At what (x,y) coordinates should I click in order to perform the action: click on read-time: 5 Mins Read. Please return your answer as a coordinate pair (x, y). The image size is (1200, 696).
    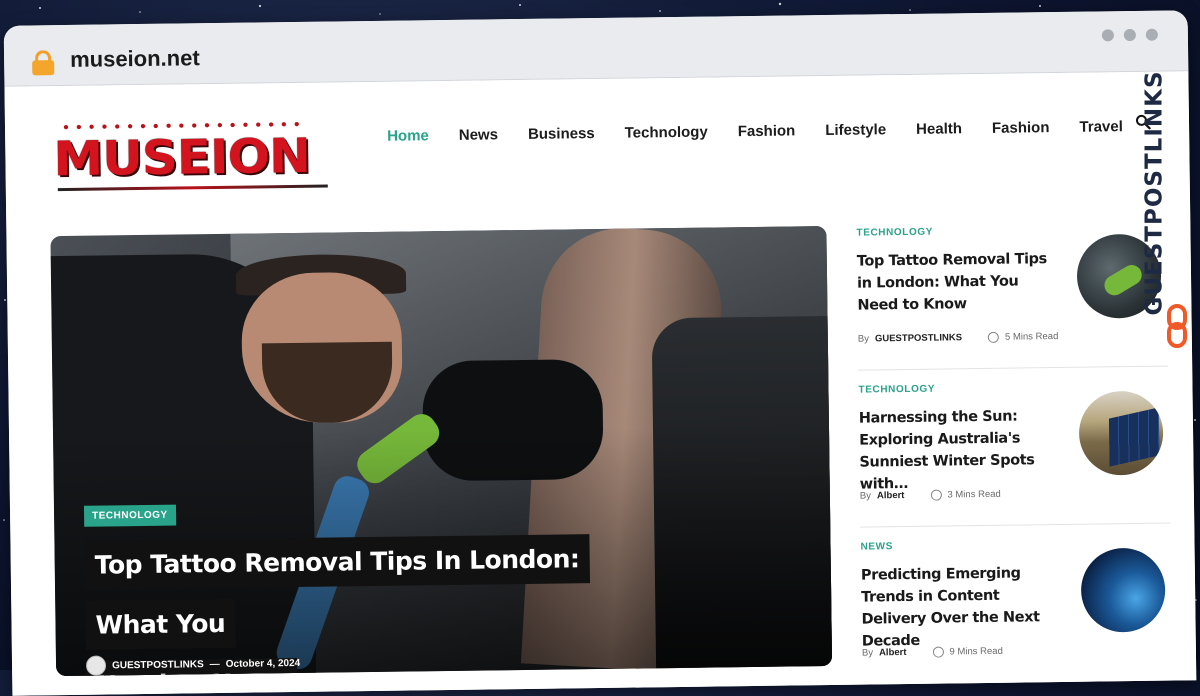
    Looking at the image, I should click on (1031, 336).